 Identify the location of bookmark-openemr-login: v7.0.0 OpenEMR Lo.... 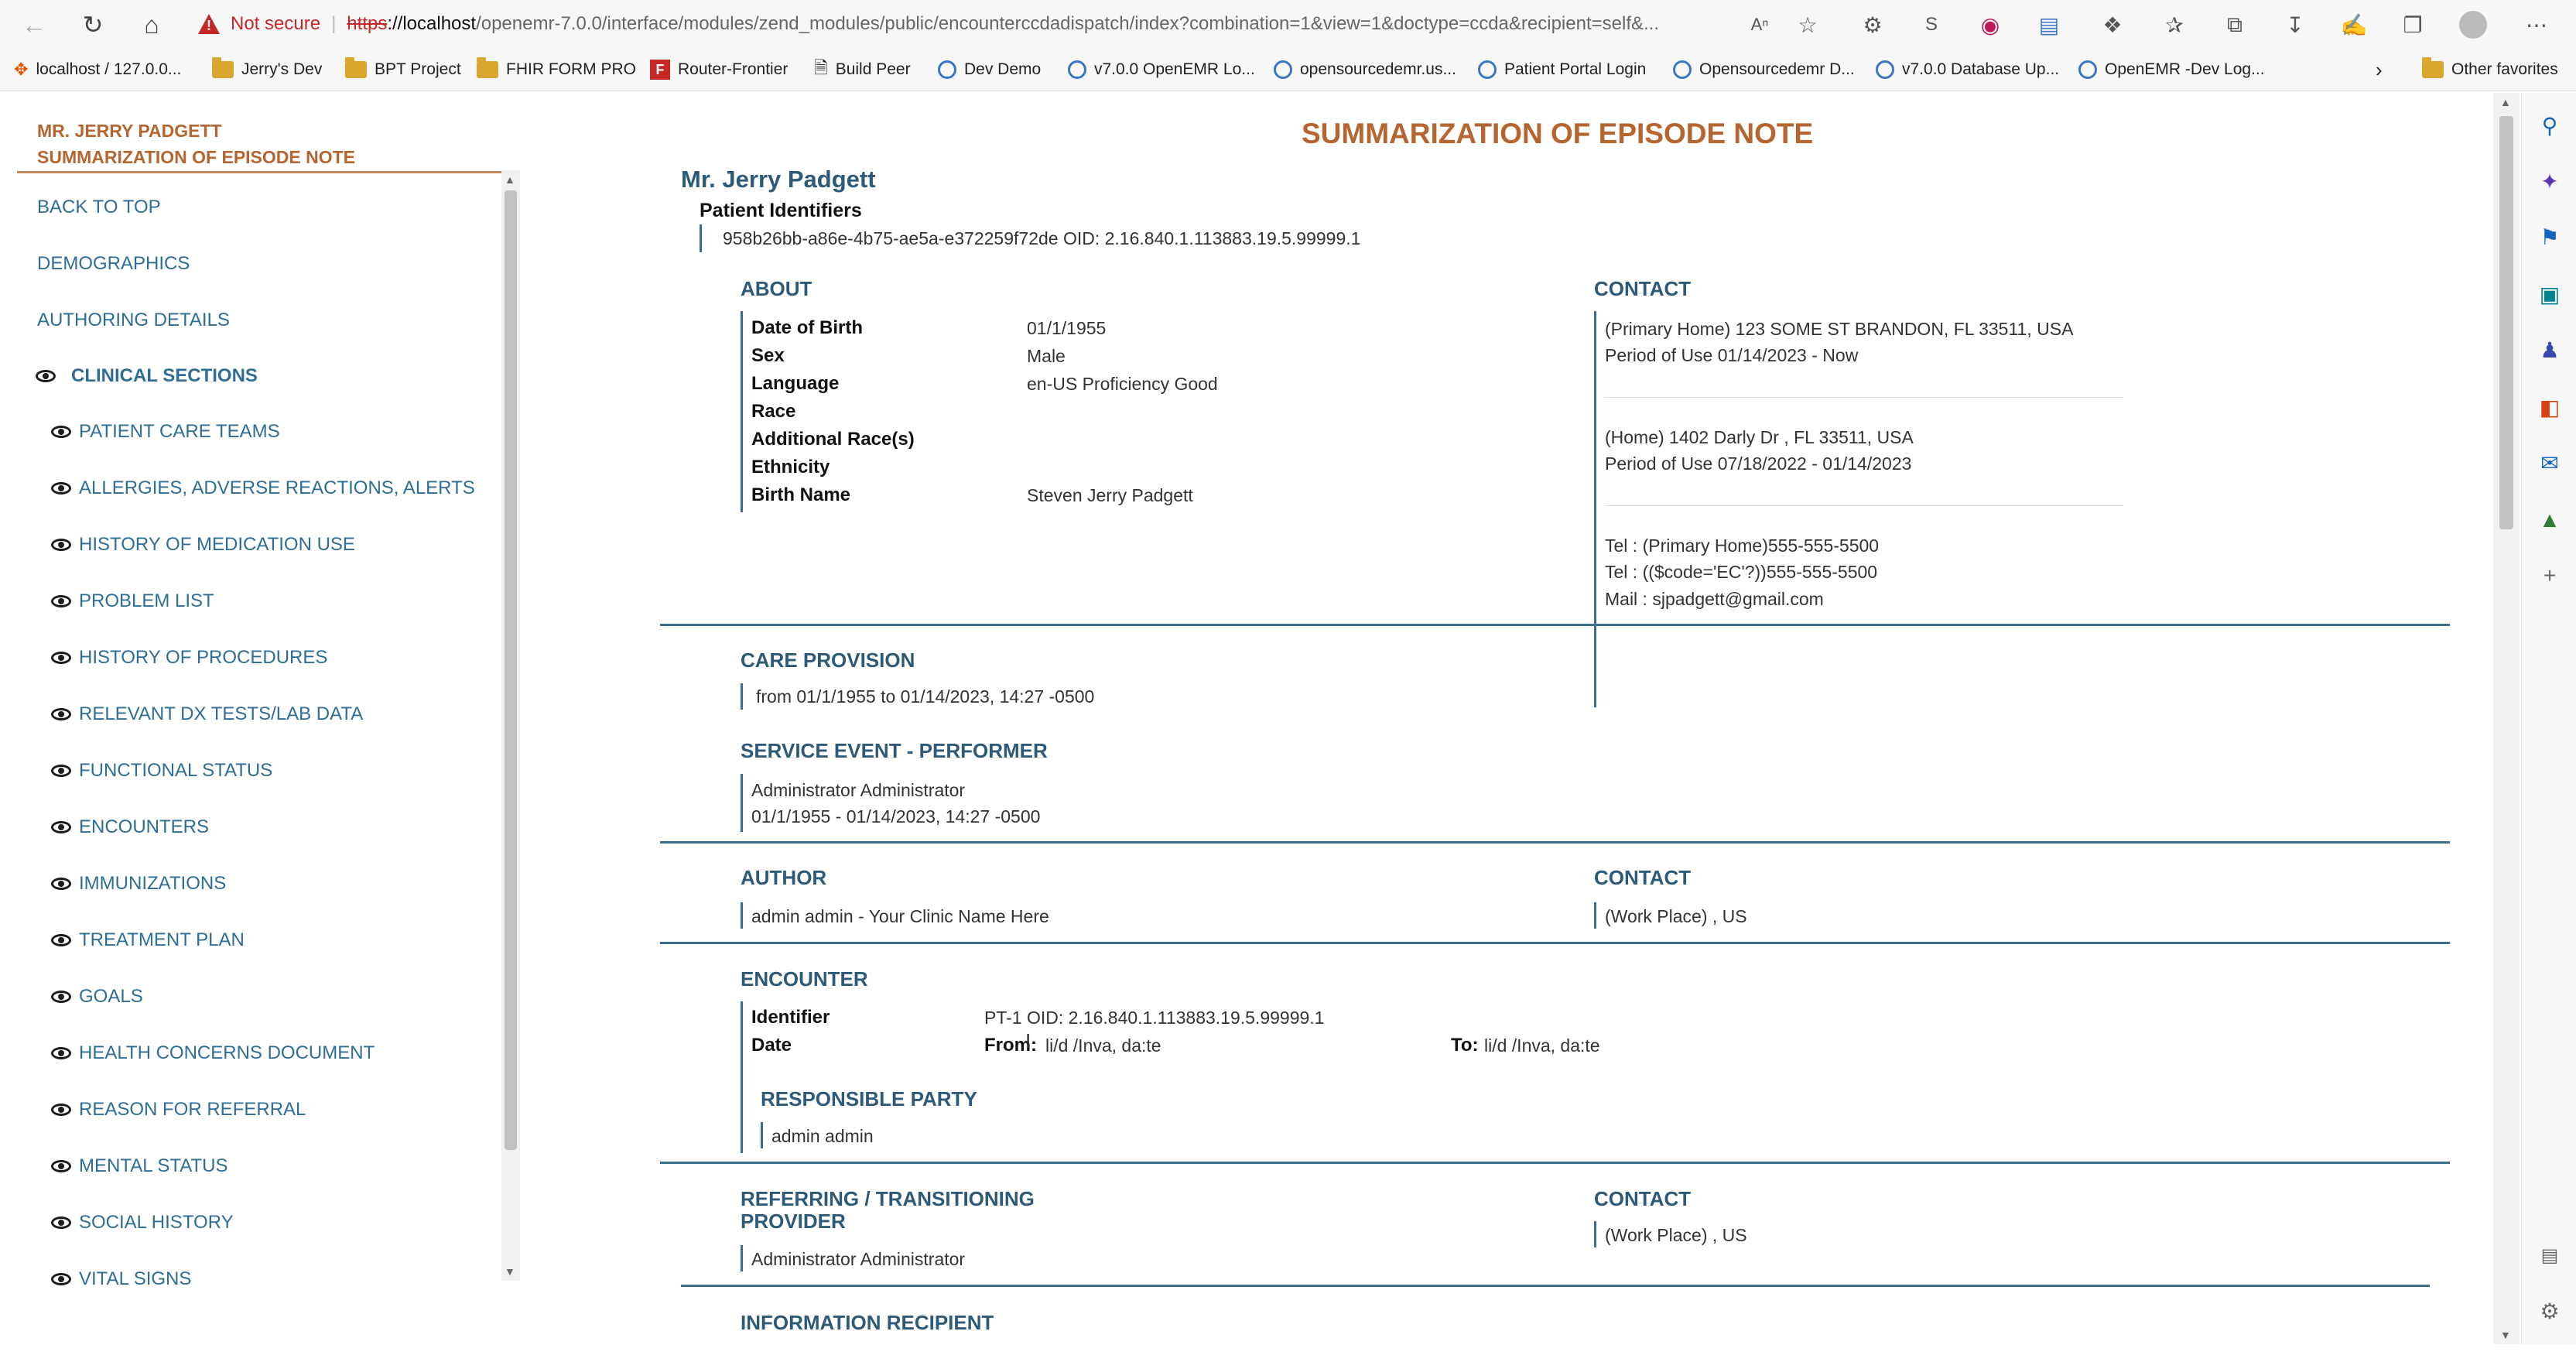
(1162, 69).